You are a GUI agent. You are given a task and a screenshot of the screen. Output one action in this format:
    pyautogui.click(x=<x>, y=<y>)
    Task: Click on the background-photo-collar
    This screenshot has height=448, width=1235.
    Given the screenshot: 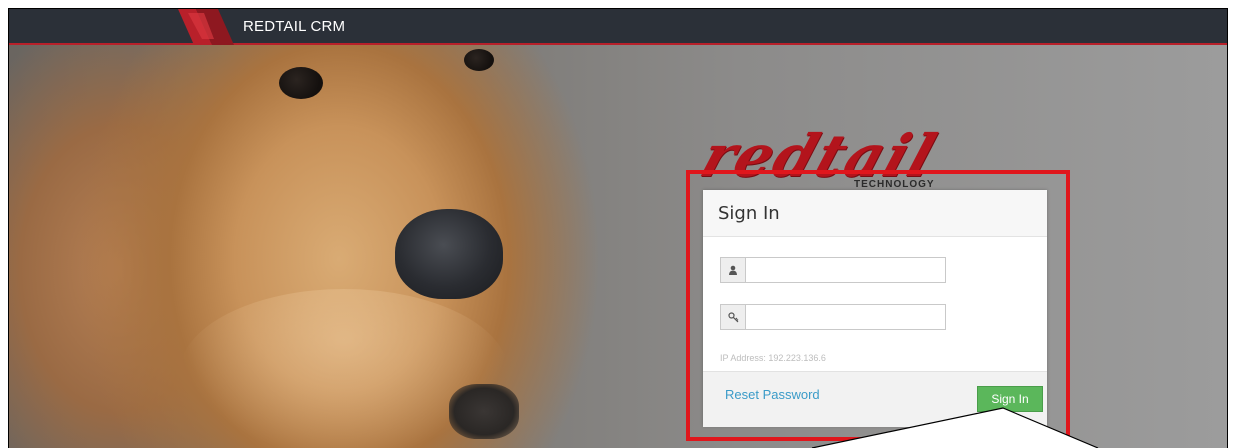 What is the action you would take?
    pyautogui.click(x=484, y=411)
    